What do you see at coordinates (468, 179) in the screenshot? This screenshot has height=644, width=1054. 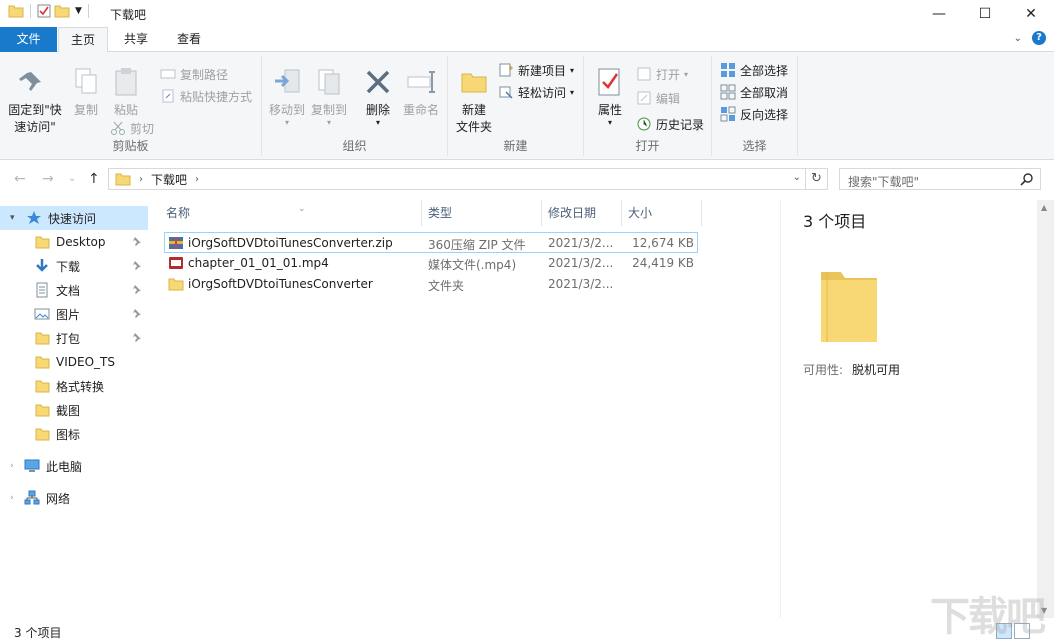 I see `address-bar: › 下载吧 › ⌄ ↻` at bounding box center [468, 179].